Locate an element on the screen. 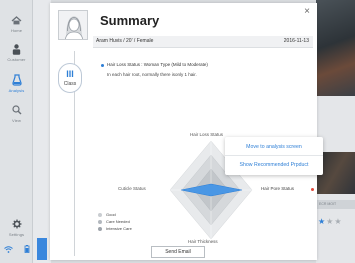 This screenshot has width=355, height=263. sidebar-item-home: Home is located at coordinates (16, 27).